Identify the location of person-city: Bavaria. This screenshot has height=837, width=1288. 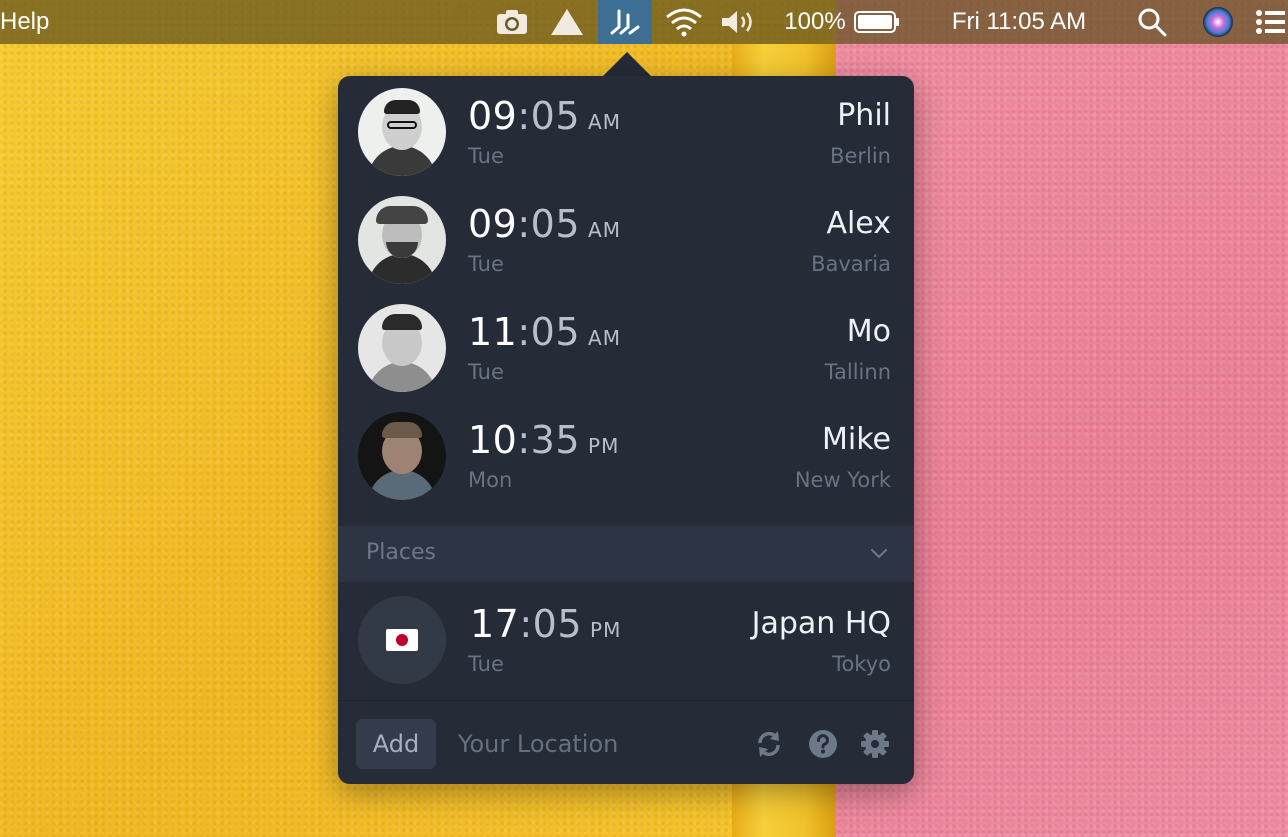
(851, 264).